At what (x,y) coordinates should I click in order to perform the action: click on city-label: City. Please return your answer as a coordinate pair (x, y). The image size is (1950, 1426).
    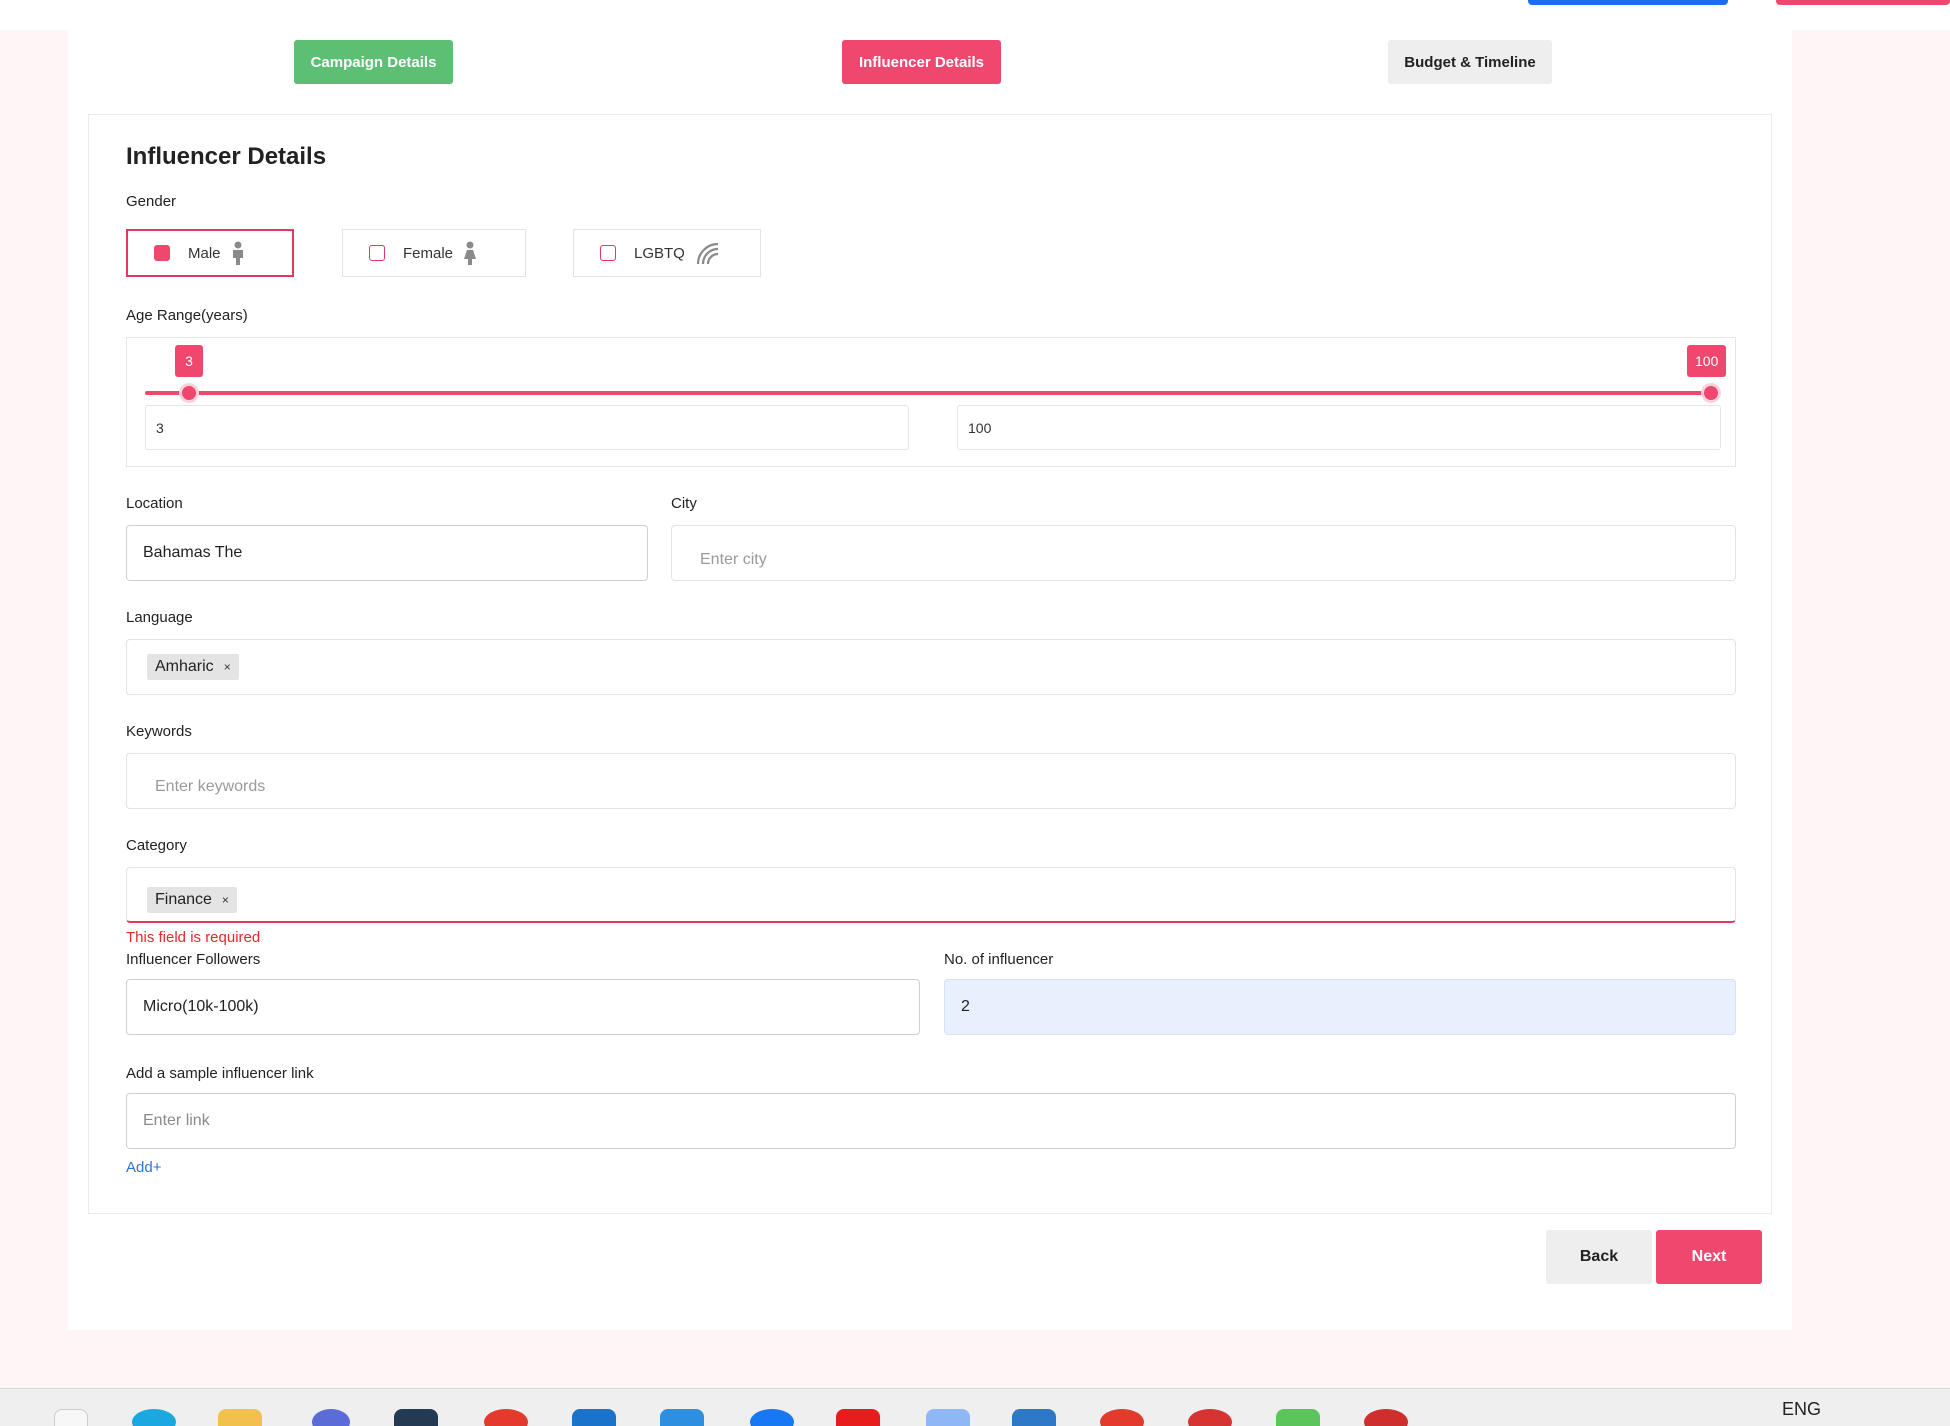
    Looking at the image, I should click on (684, 503).